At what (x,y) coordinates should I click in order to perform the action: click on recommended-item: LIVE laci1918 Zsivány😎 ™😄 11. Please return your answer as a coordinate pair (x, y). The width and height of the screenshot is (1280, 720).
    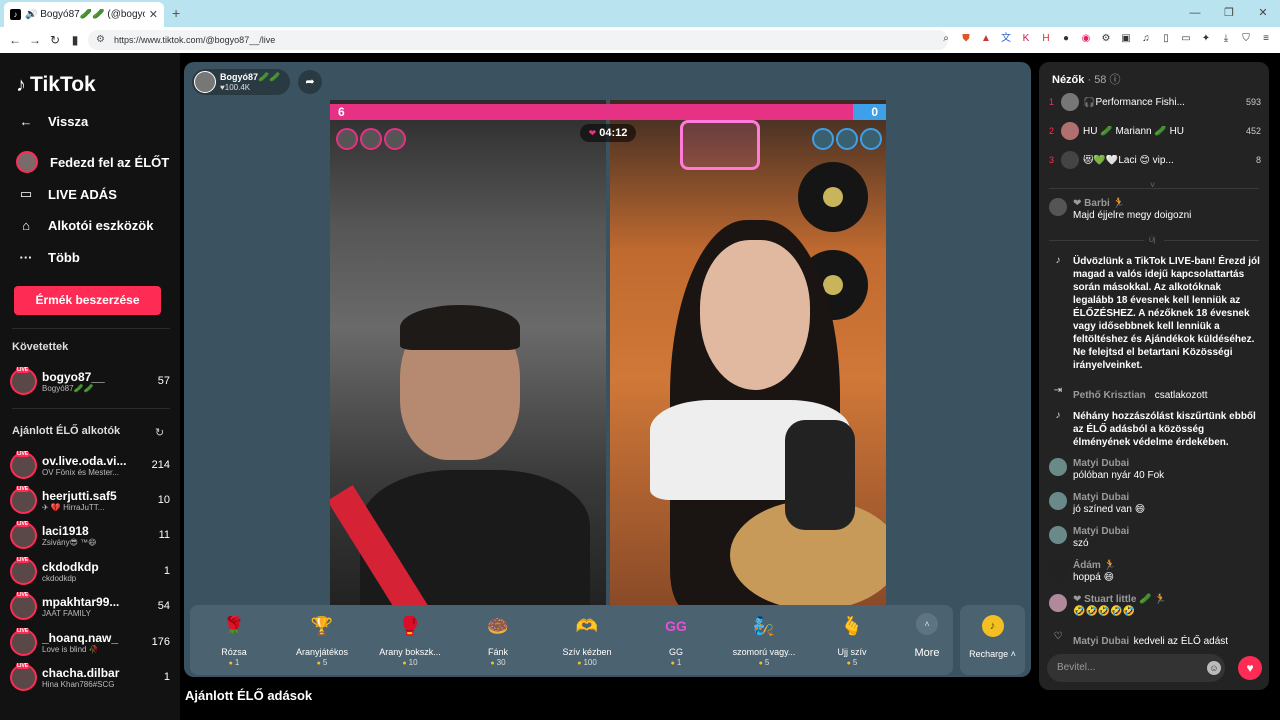
    Looking at the image, I should click on (90, 535).